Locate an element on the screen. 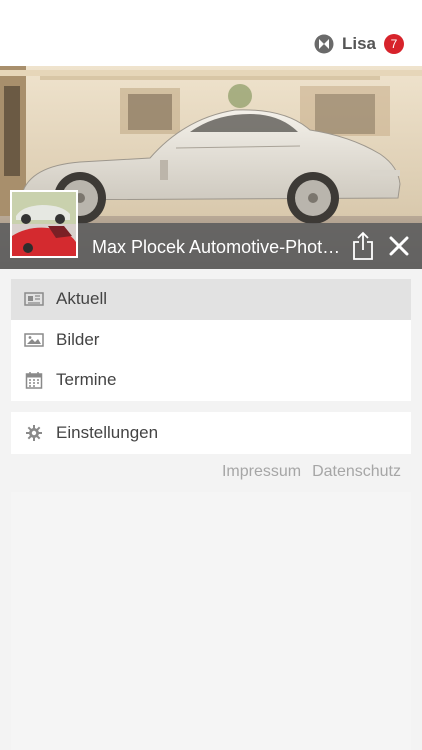  calendar-icon is located at coordinates (34, 380).